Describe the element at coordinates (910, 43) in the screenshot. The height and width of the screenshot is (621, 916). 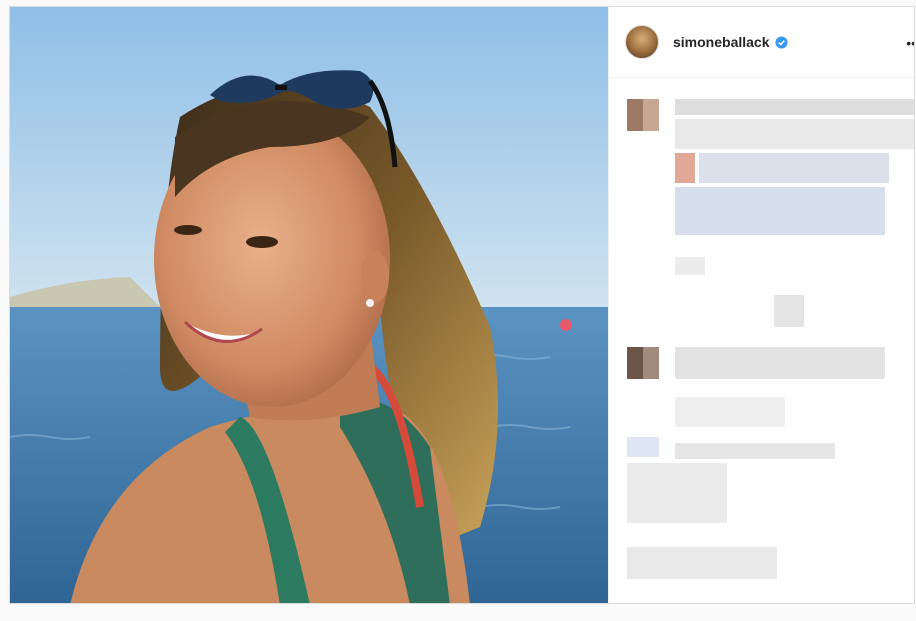
I see `more-options-icon: • •` at that location.